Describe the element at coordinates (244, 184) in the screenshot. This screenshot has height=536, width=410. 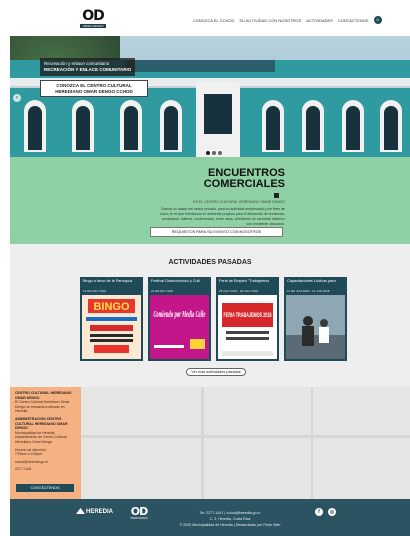
I see `encuentros-title-line2: COMERCIALES` at that location.